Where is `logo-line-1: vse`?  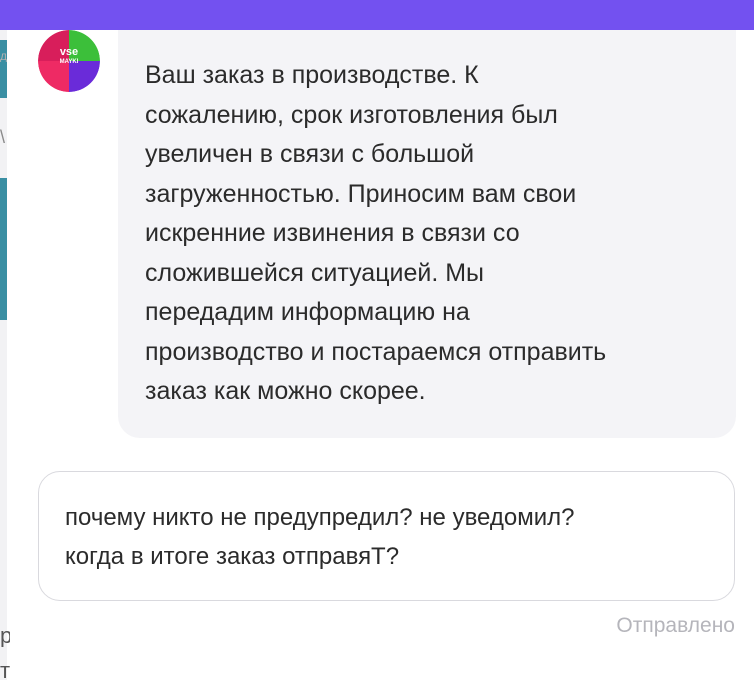
logo-line-1: vse is located at coordinates (69, 52).